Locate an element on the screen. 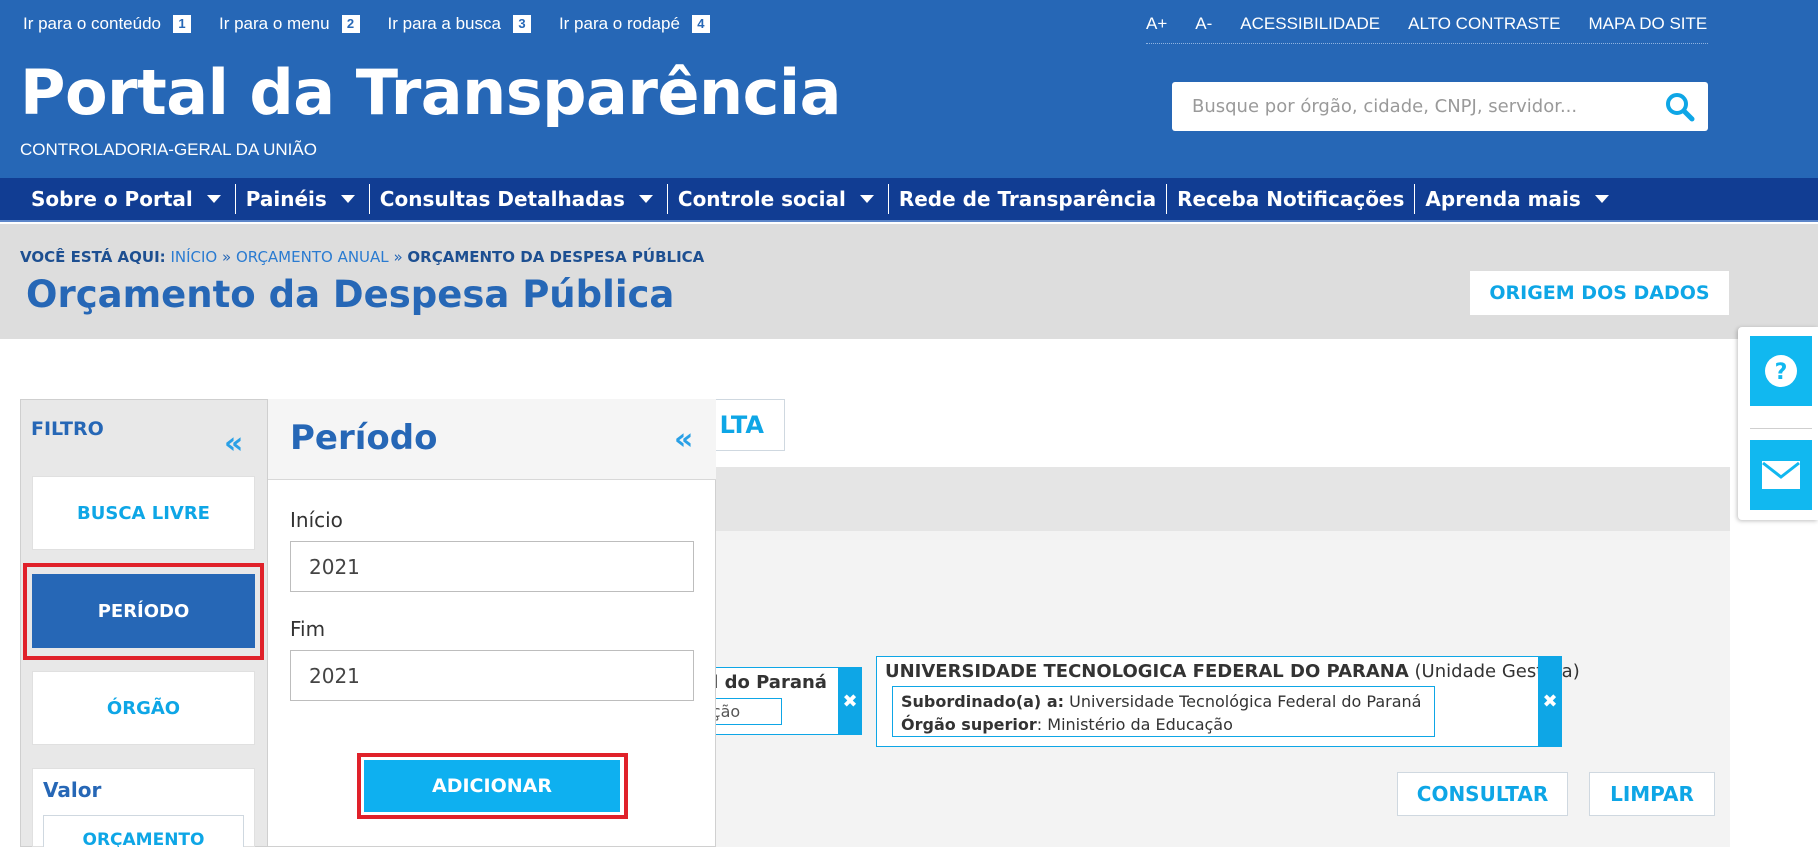  nav-paineis: Painéis is located at coordinates (301, 199).